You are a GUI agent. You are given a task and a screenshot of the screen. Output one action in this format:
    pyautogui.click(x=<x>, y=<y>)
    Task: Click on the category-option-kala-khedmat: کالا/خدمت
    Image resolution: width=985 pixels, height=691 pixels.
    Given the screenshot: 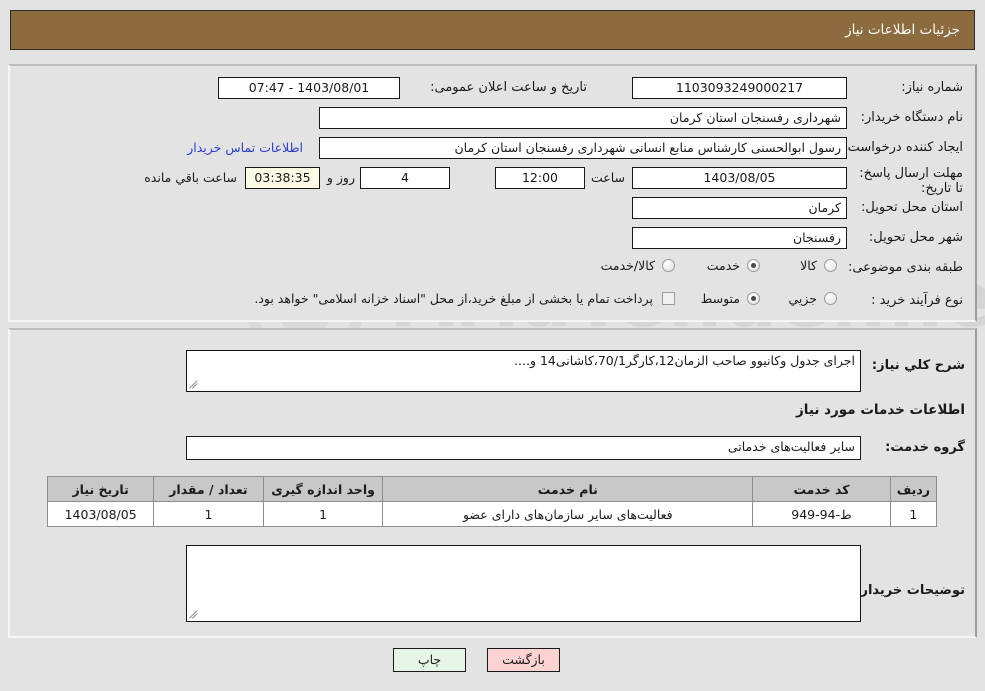 What is the action you would take?
    pyautogui.click(x=627, y=265)
    